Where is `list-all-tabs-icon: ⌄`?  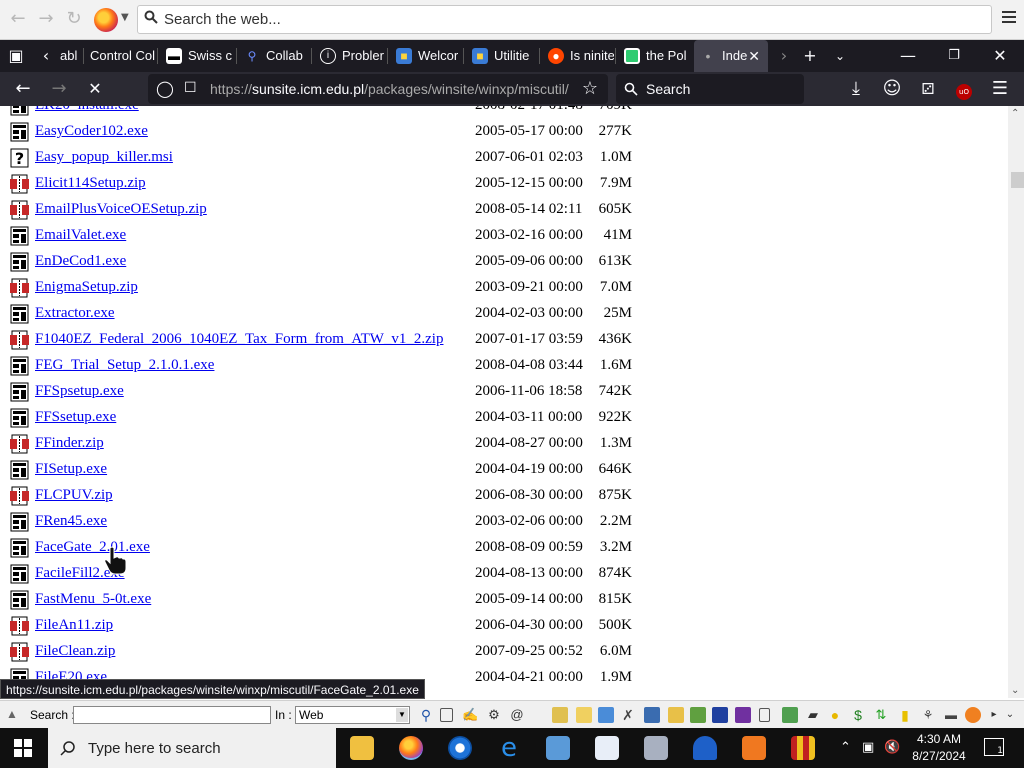 list-all-tabs-icon: ⌄ is located at coordinates (840, 56).